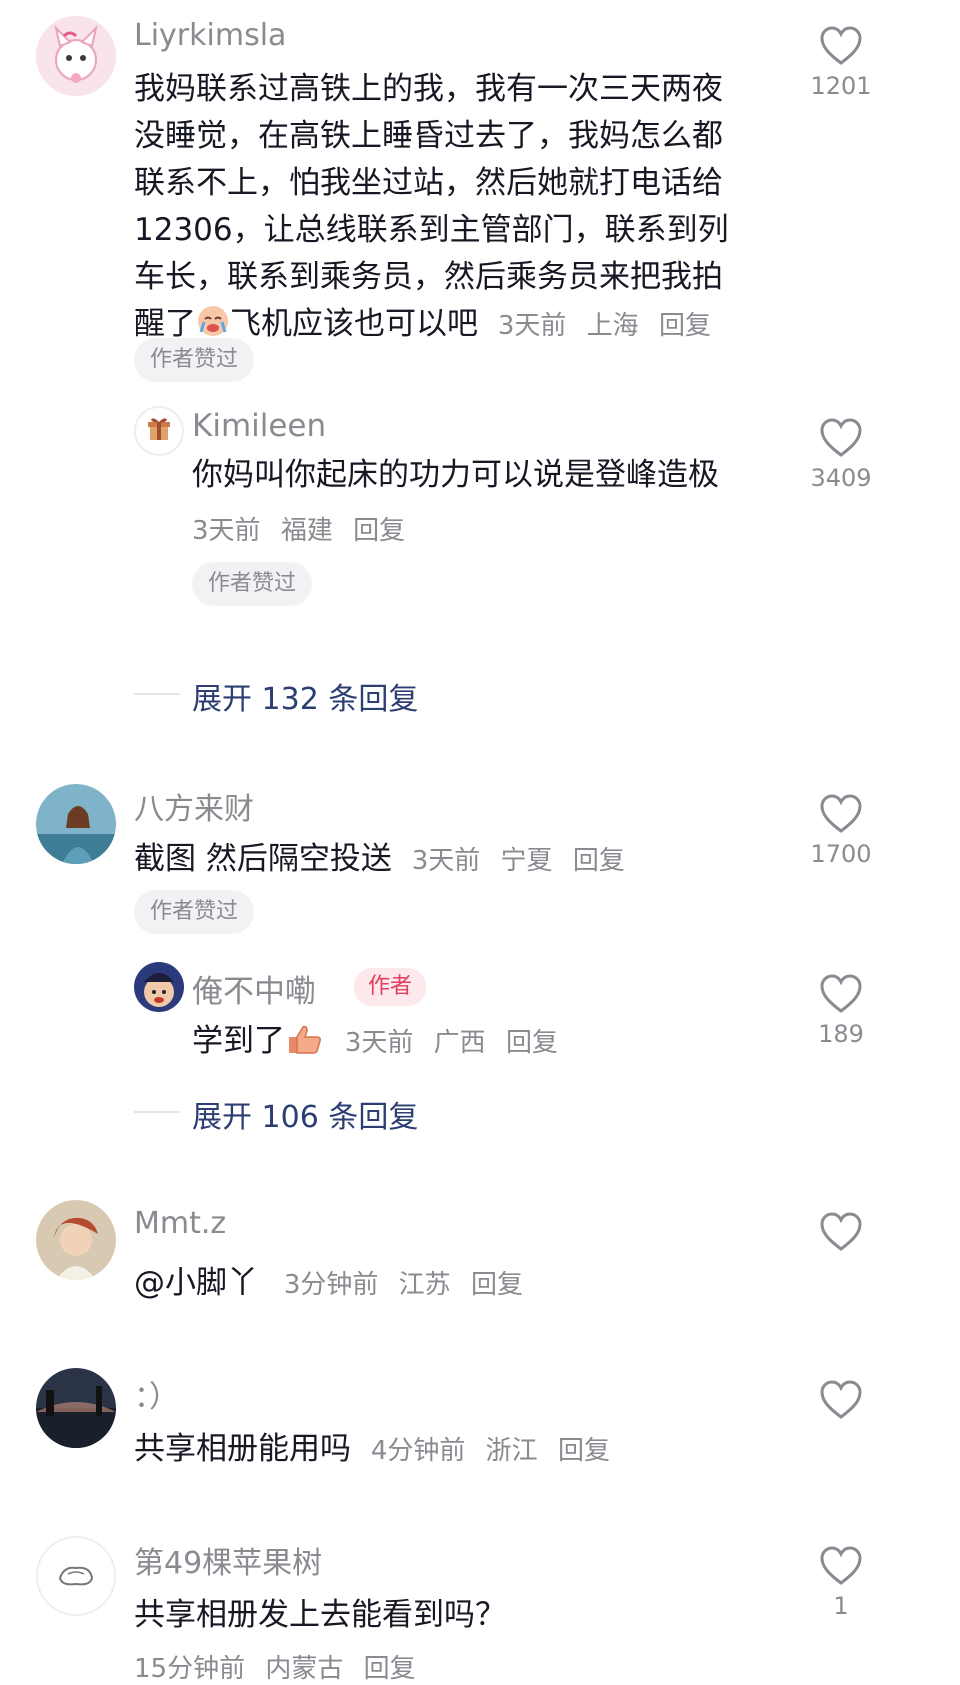 The width and height of the screenshot is (960, 1685). I want to click on comment-meta: 3天前 上海 回复, so click(604, 326).